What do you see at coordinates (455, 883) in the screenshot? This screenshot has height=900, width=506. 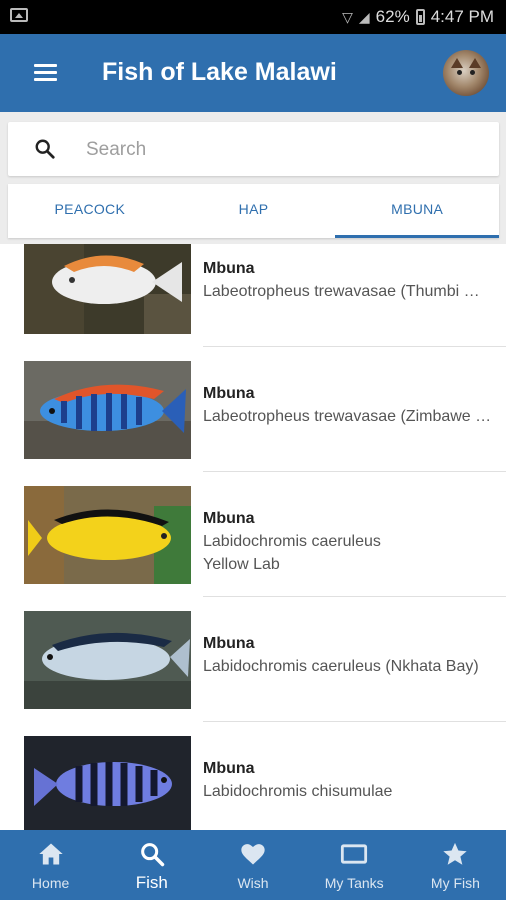 I see `nav-my-fish-label: My Fish` at bounding box center [455, 883].